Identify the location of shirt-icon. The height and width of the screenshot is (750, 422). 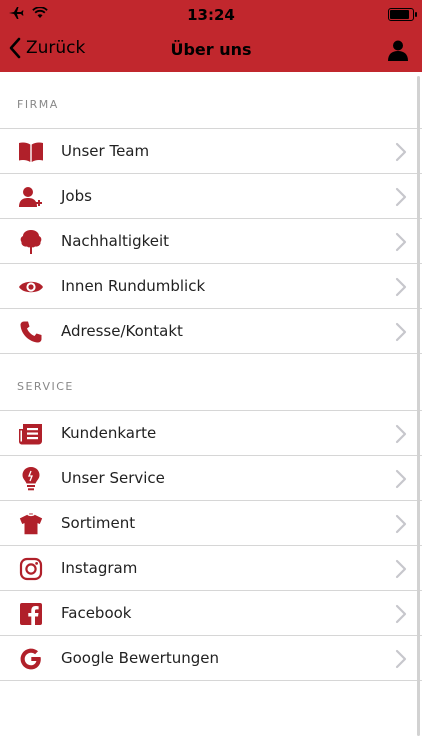
(31, 524).